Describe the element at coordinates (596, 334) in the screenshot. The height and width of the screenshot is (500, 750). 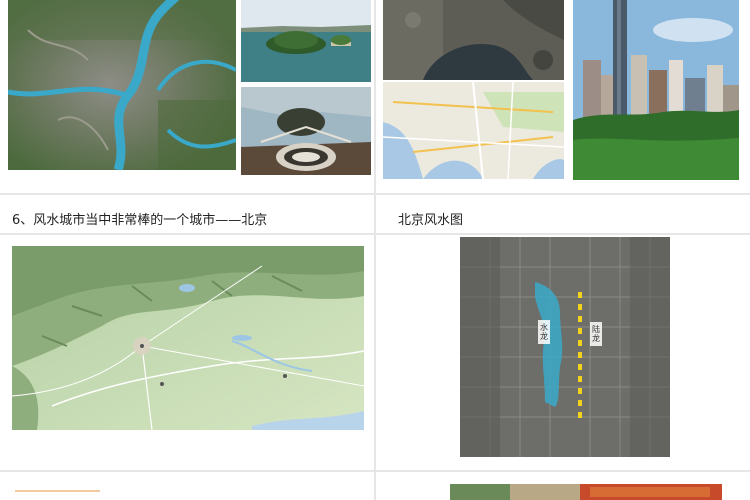
I see `land-dragon-label: 陆龙` at that location.